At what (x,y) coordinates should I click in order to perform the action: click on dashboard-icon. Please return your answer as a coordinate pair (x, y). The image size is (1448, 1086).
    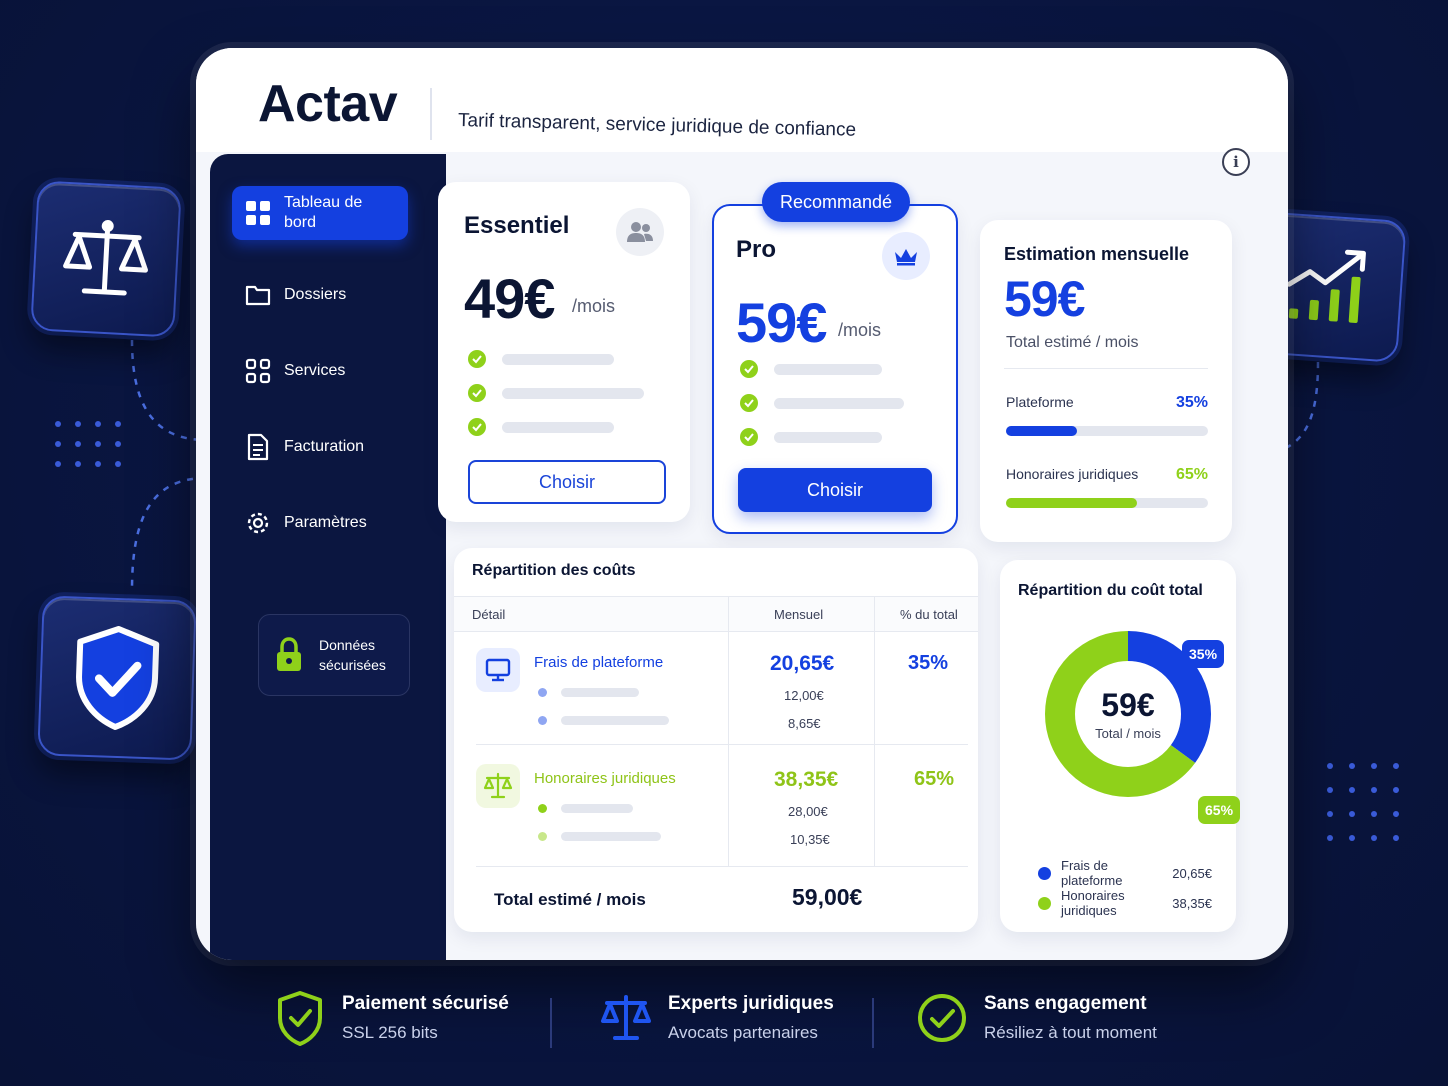
    Looking at the image, I should click on (258, 213).